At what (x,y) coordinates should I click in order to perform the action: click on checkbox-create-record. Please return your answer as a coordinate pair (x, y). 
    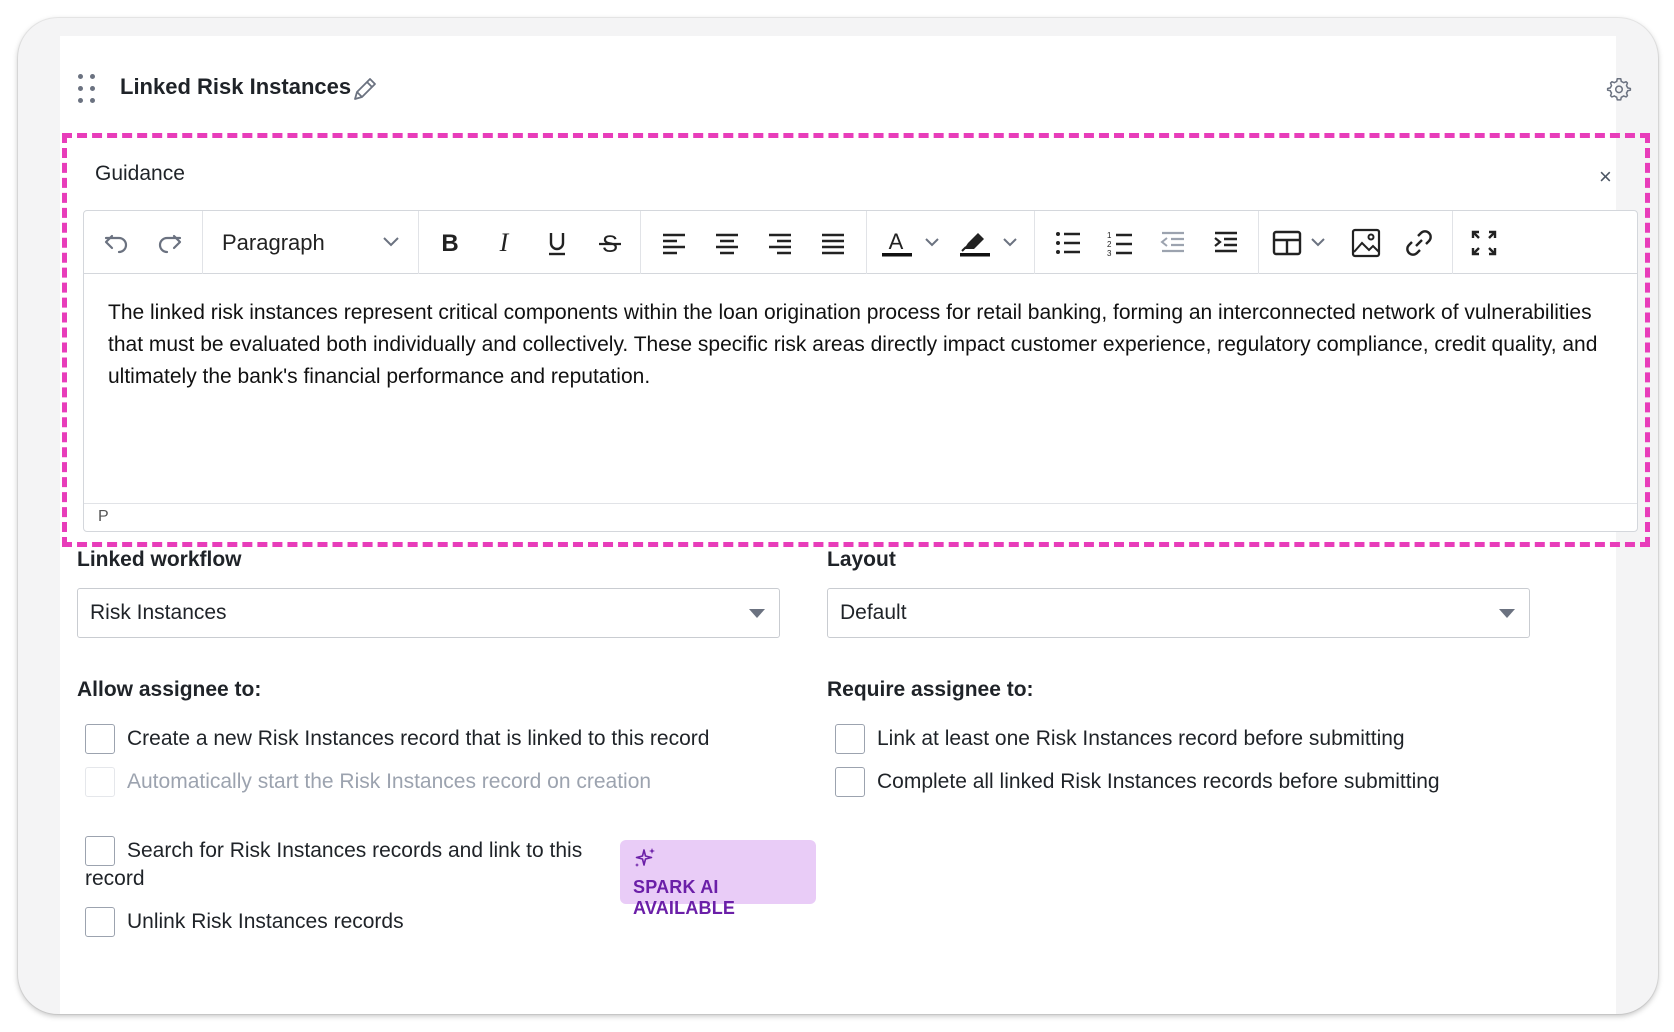
    Looking at the image, I should click on (100, 739).